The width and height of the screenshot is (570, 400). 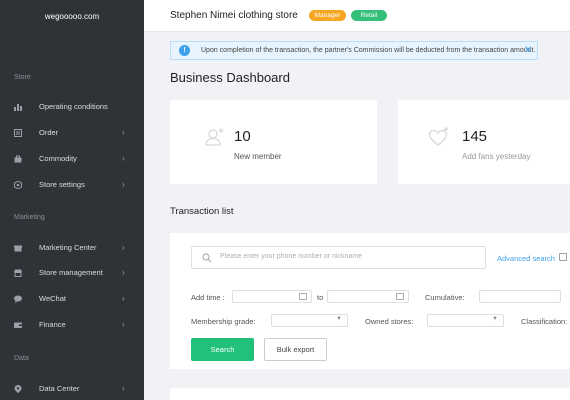 I want to click on owned-stores-select: ▼, so click(x=465, y=320).